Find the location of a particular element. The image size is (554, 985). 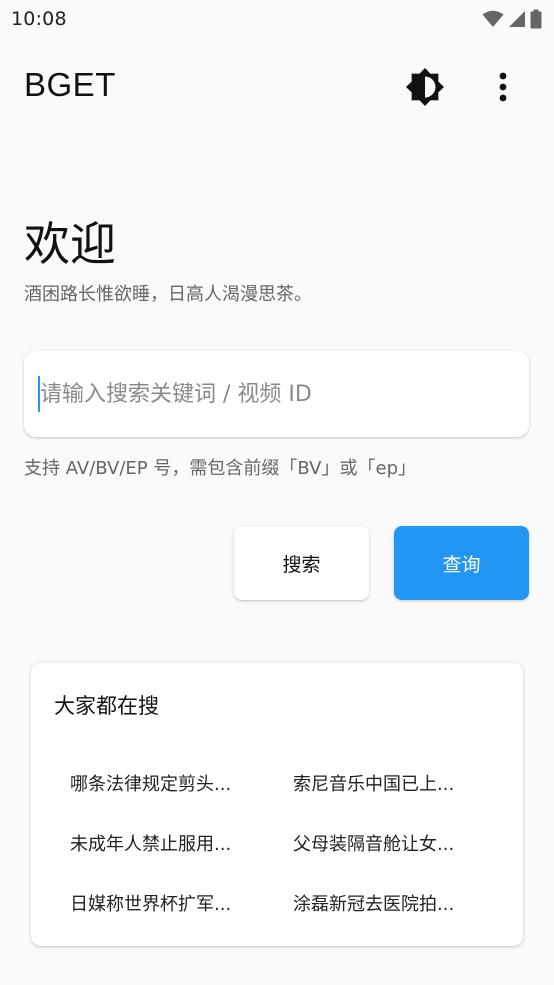

search-box is located at coordinates (276, 394).